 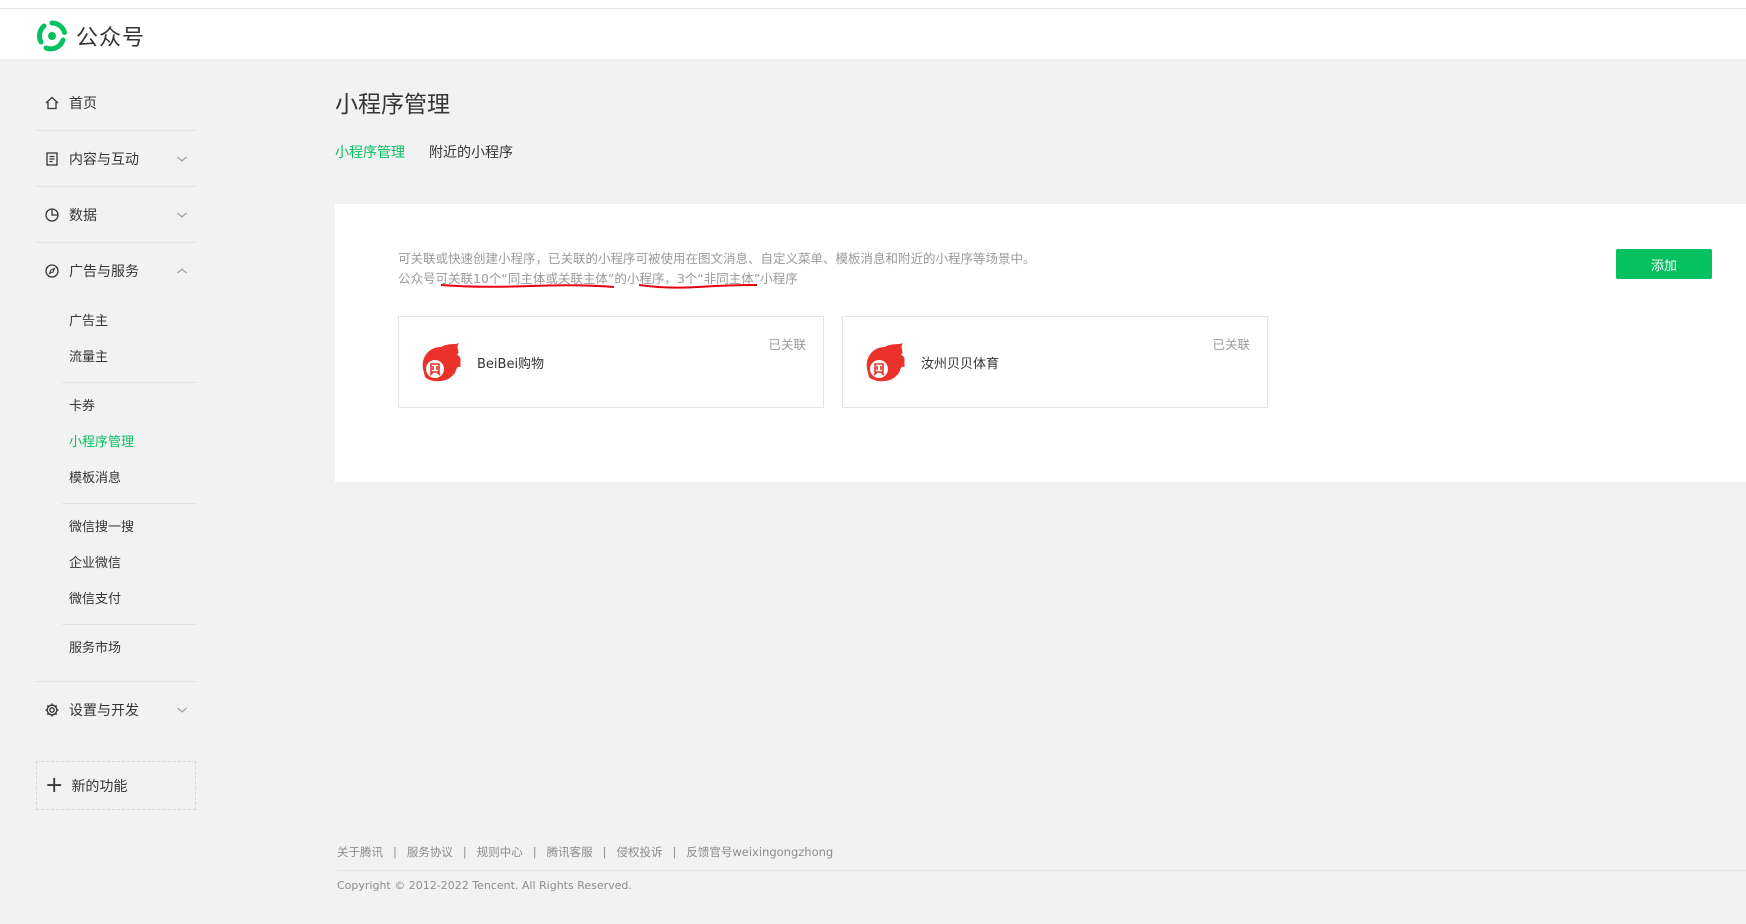 I want to click on nav-group-content: 内容与互动, so click(x=116, y=159).